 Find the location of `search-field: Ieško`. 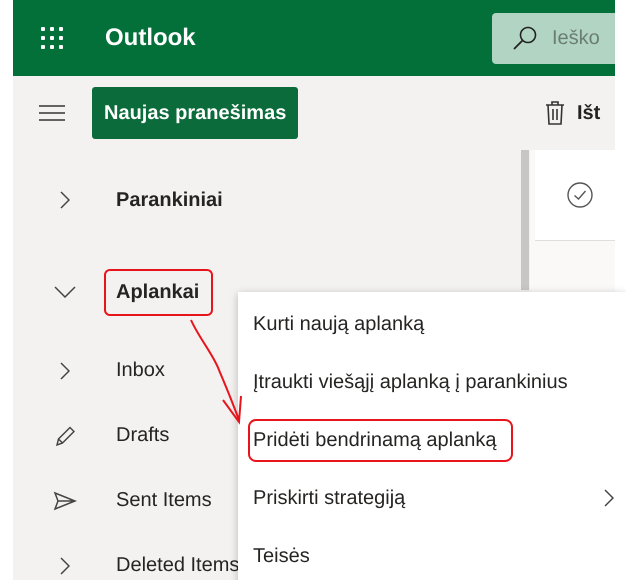

search-field: Ieško is located at coordinates (553, 38).